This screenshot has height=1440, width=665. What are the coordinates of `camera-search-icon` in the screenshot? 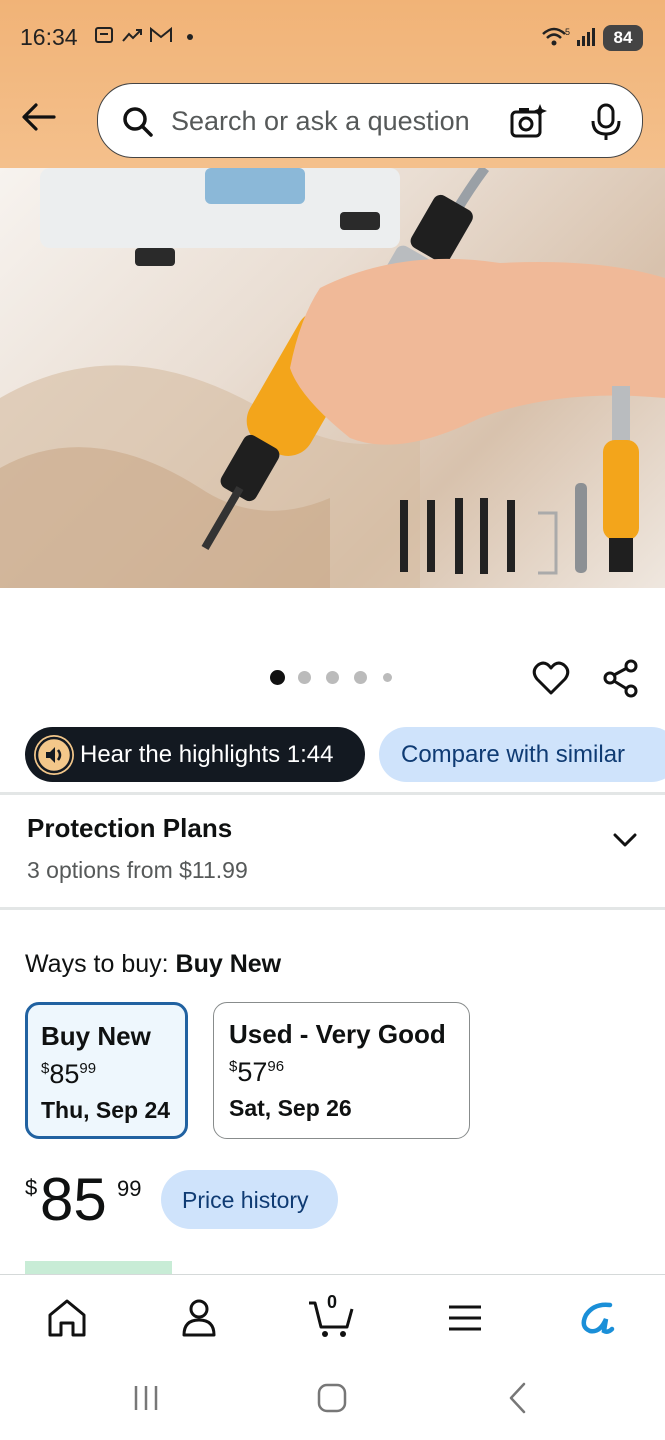 It's located at (528, 124).